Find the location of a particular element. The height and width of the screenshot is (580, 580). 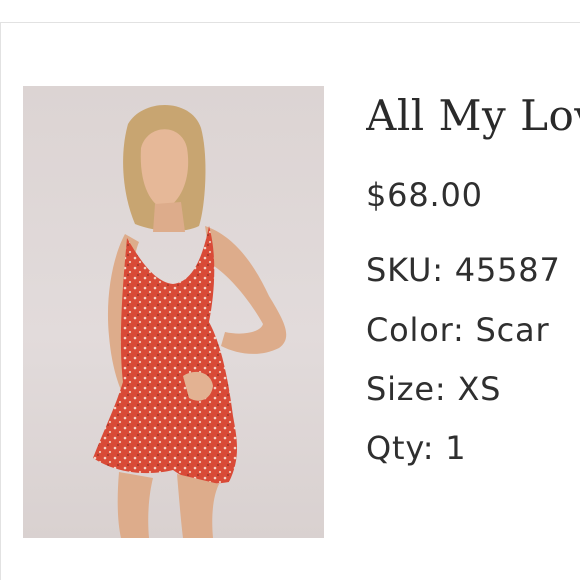

product-size: Size: XS is located at coordinates (434, 389).